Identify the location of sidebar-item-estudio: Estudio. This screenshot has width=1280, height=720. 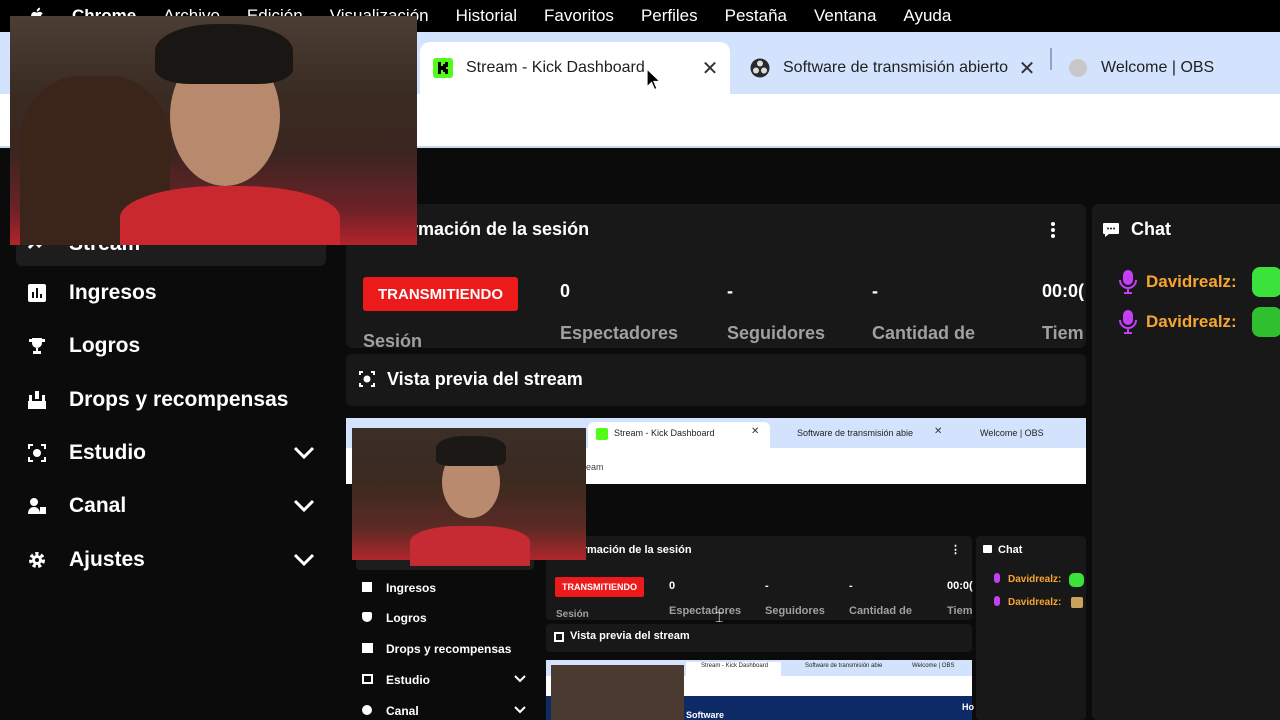
(86, 453).